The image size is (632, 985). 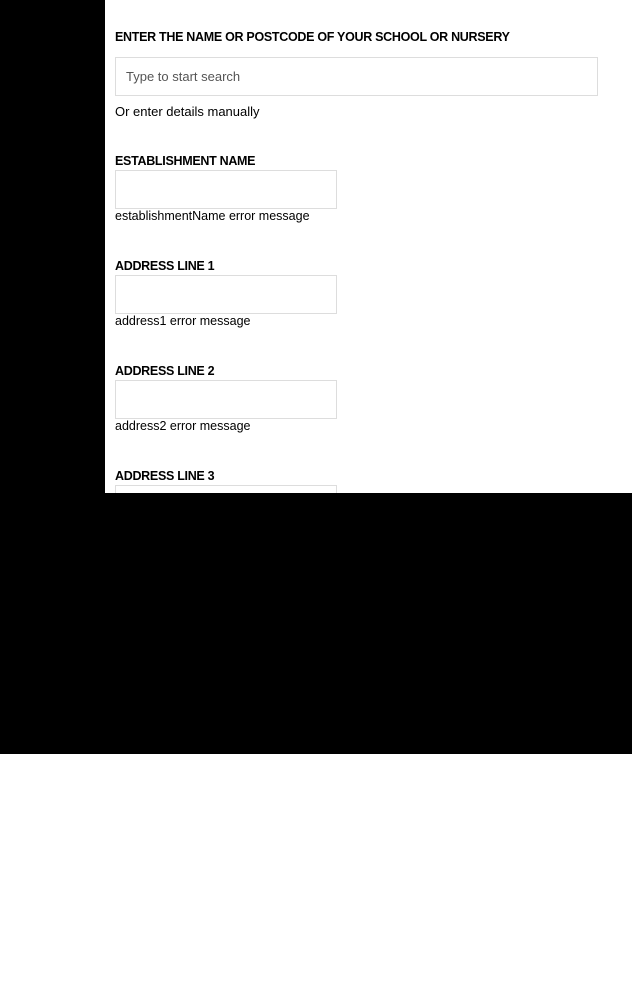 What do you see at coordinates (165, 476) in the screenshot?
I see `address-line-3-label: ADDRESS LINE 3` at bounding box center [165, 476].